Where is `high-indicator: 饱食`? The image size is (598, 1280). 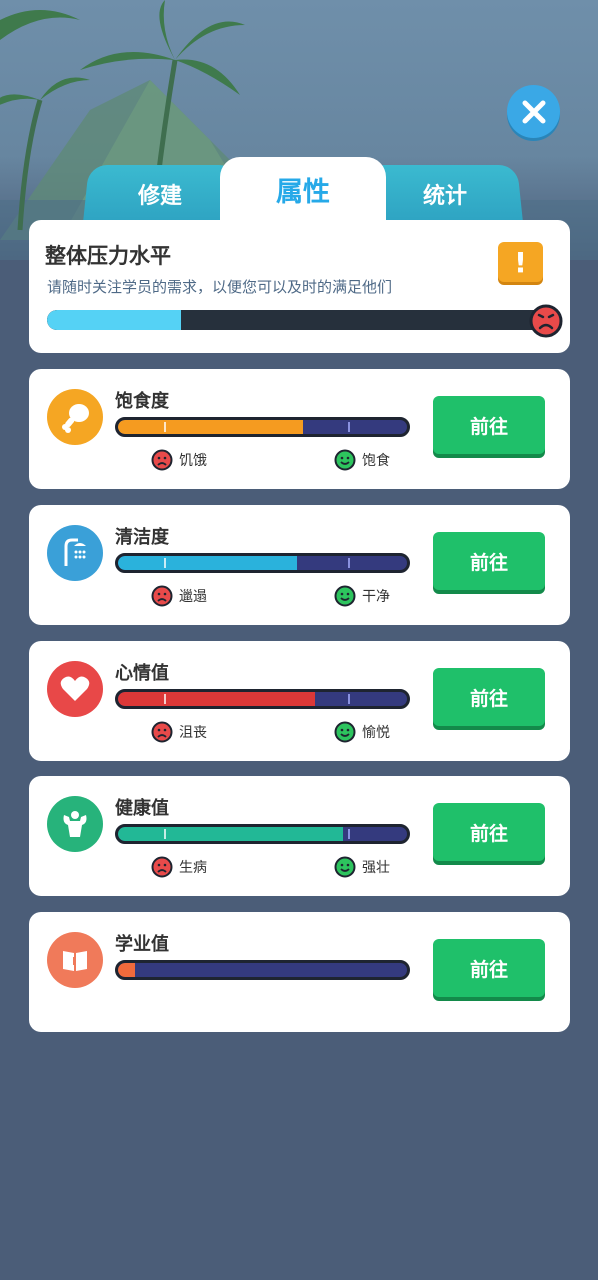 high-indicator: 饱食 is located at coordinates (362, 460).